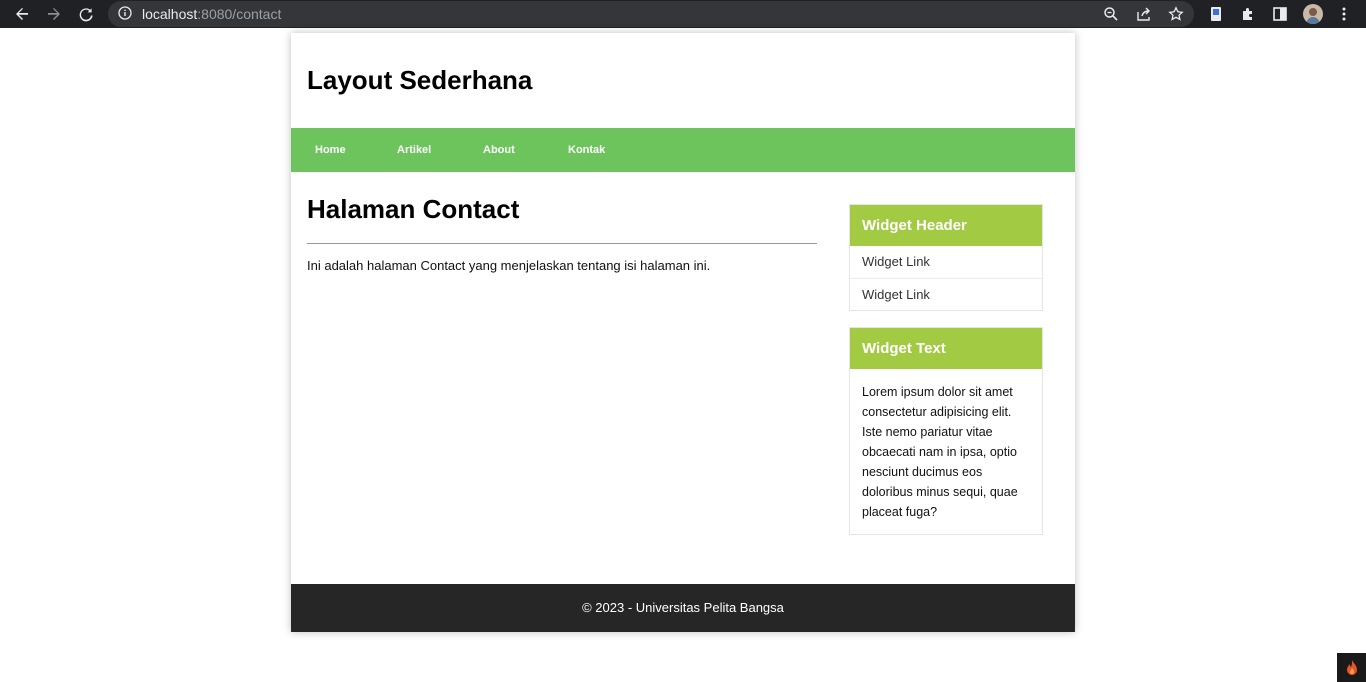 This screenshot has width=1366, height=682. I want to click on avatar, so click(1313, 14).